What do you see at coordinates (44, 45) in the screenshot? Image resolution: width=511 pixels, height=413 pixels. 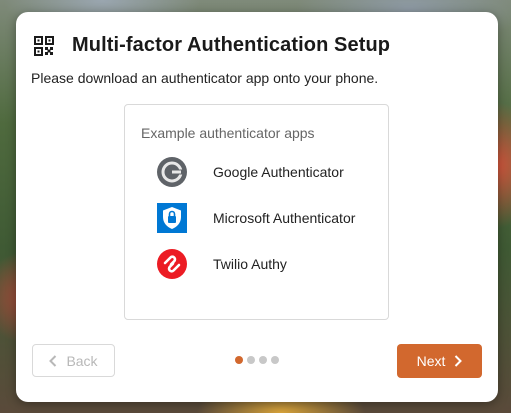 I see `qr-code-icon` at bounding box center [44, 45].